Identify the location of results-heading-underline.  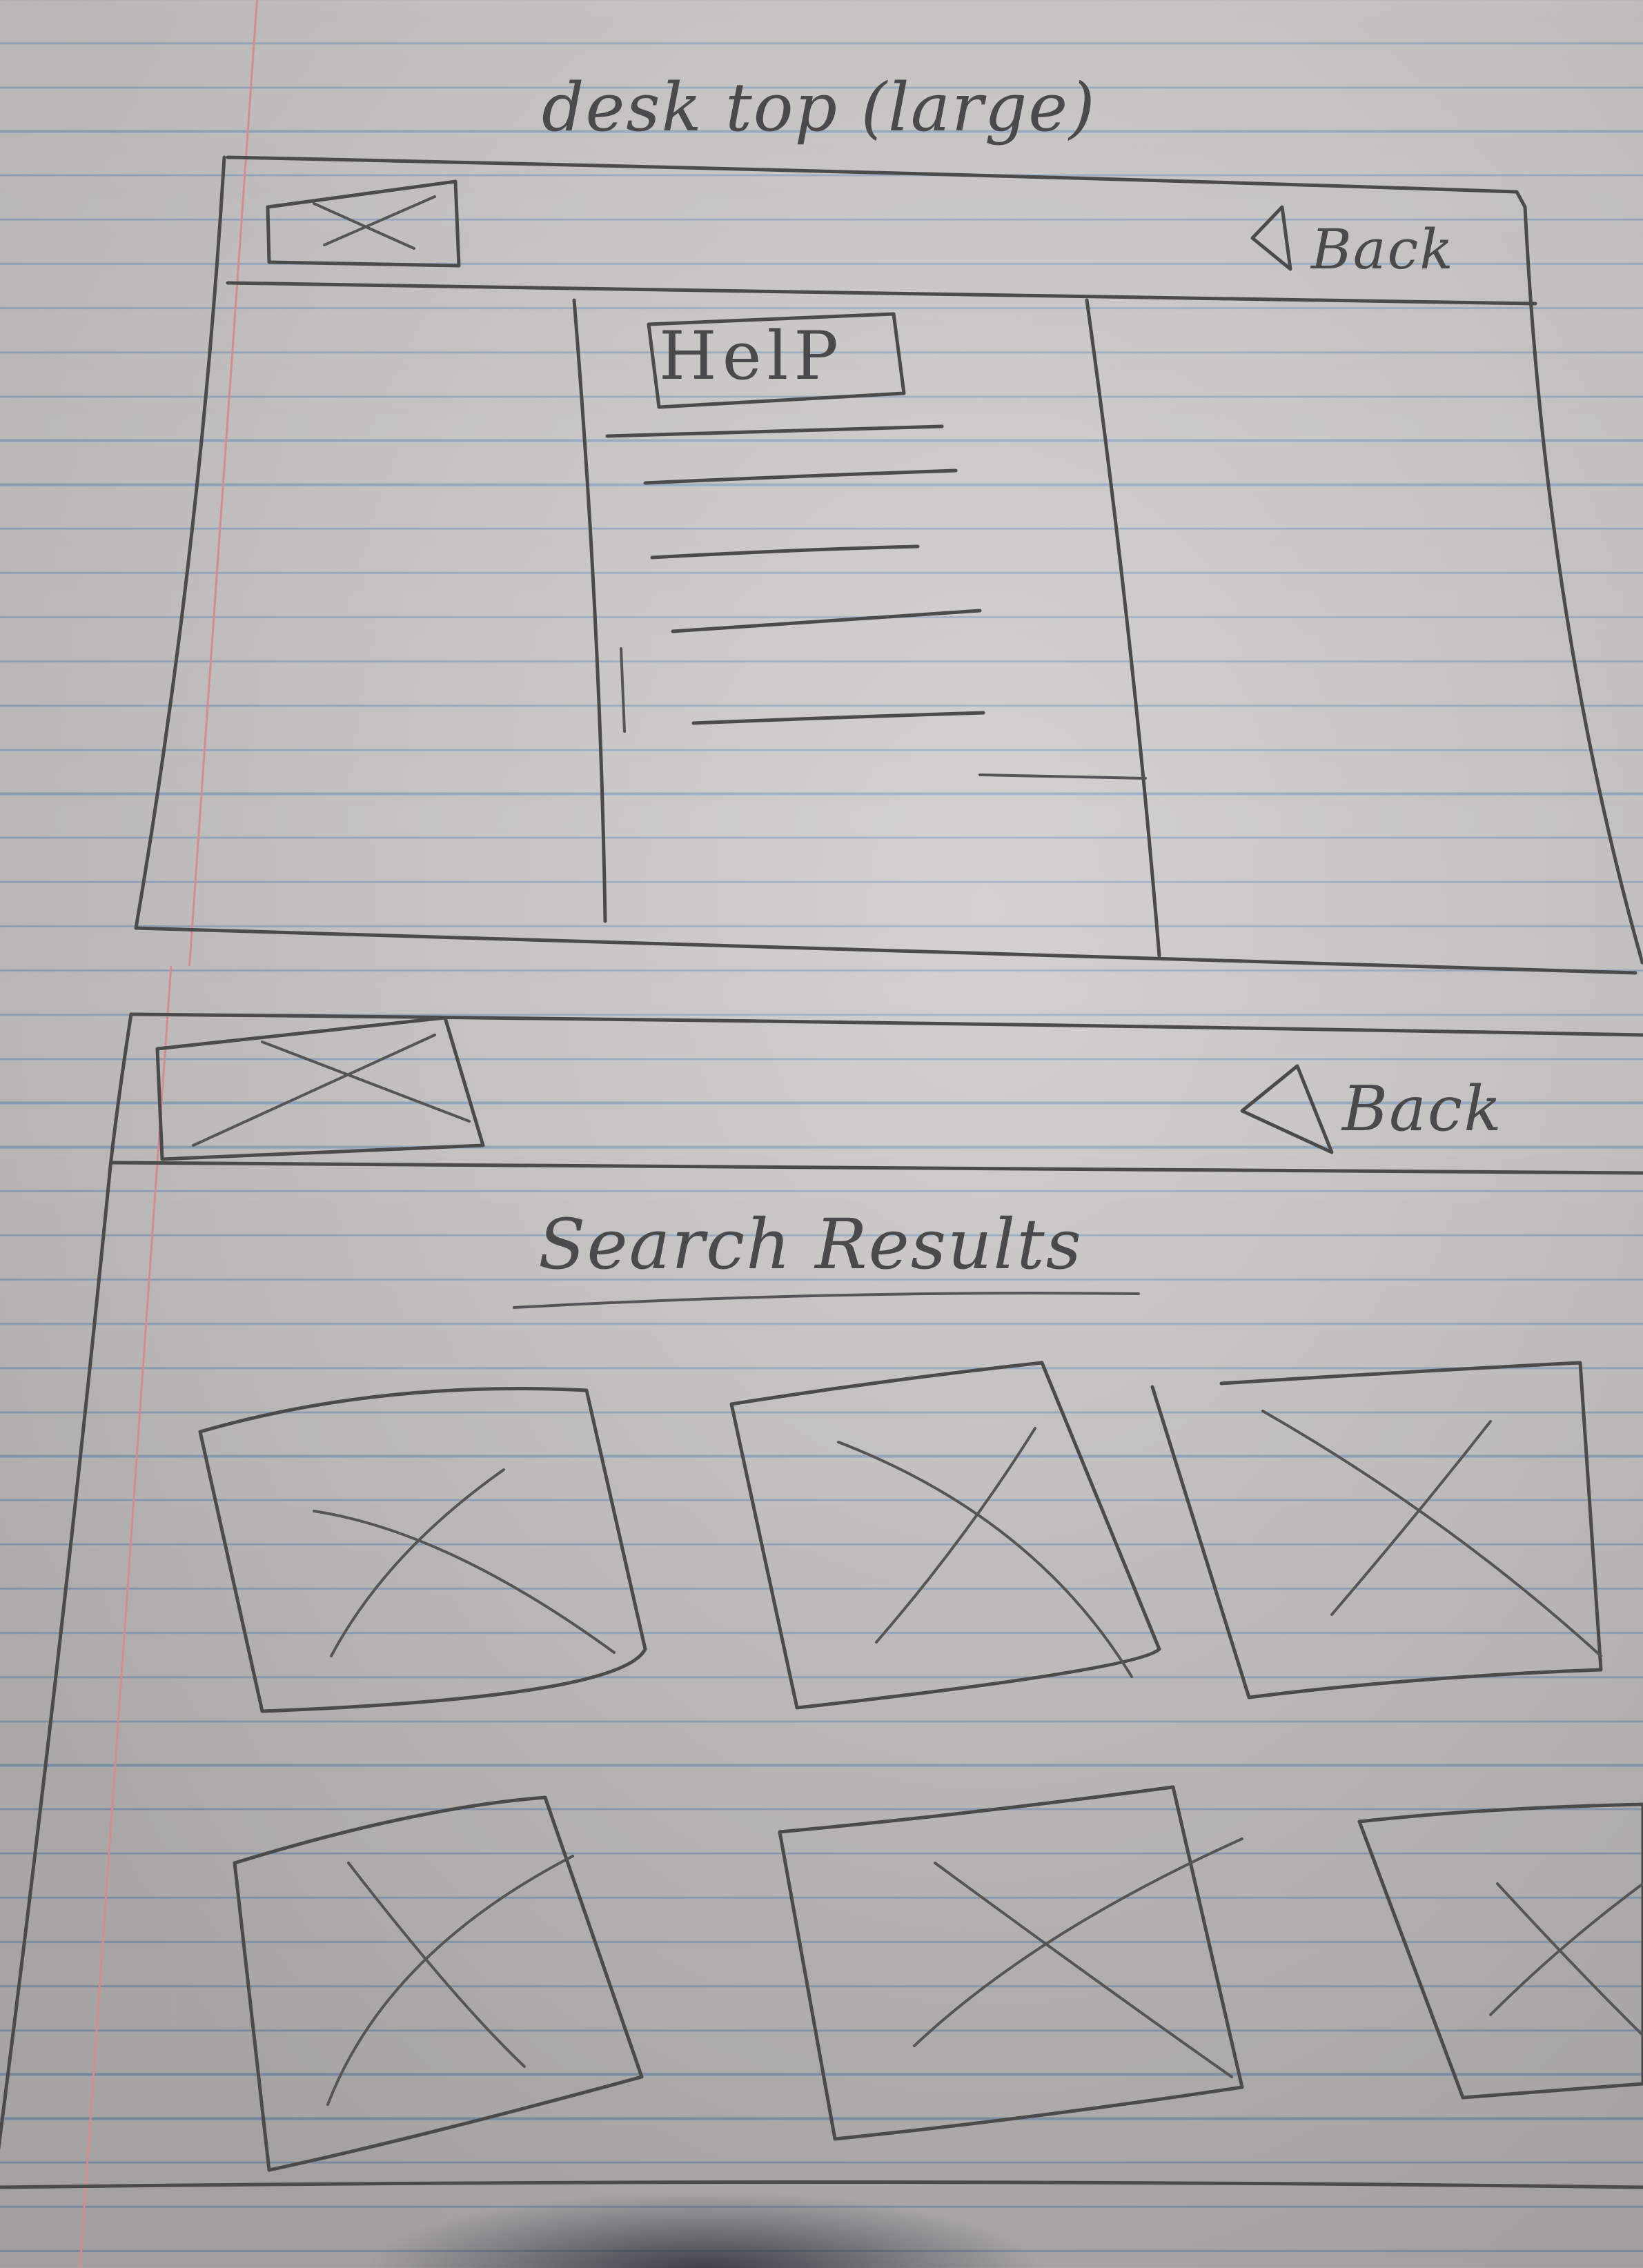
(826, 1300).